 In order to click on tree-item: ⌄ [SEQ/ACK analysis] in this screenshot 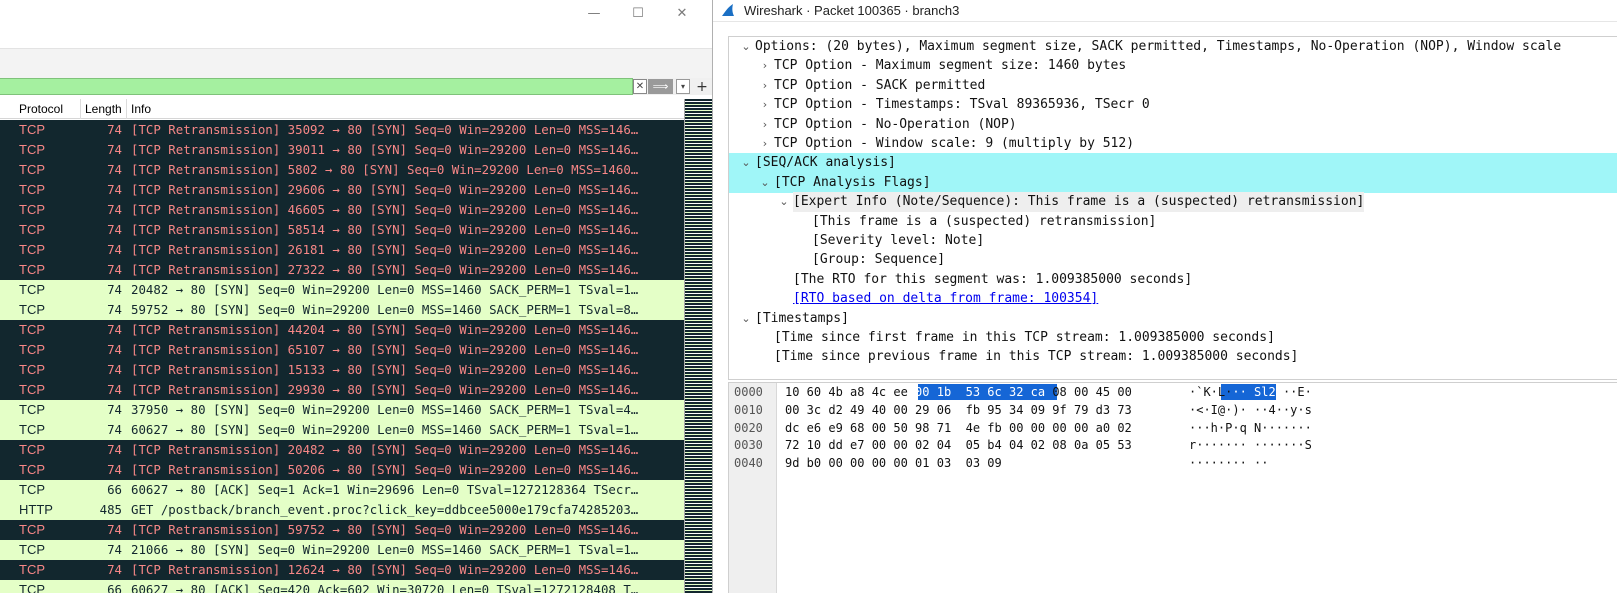, I will do `click(1173, 163)`.